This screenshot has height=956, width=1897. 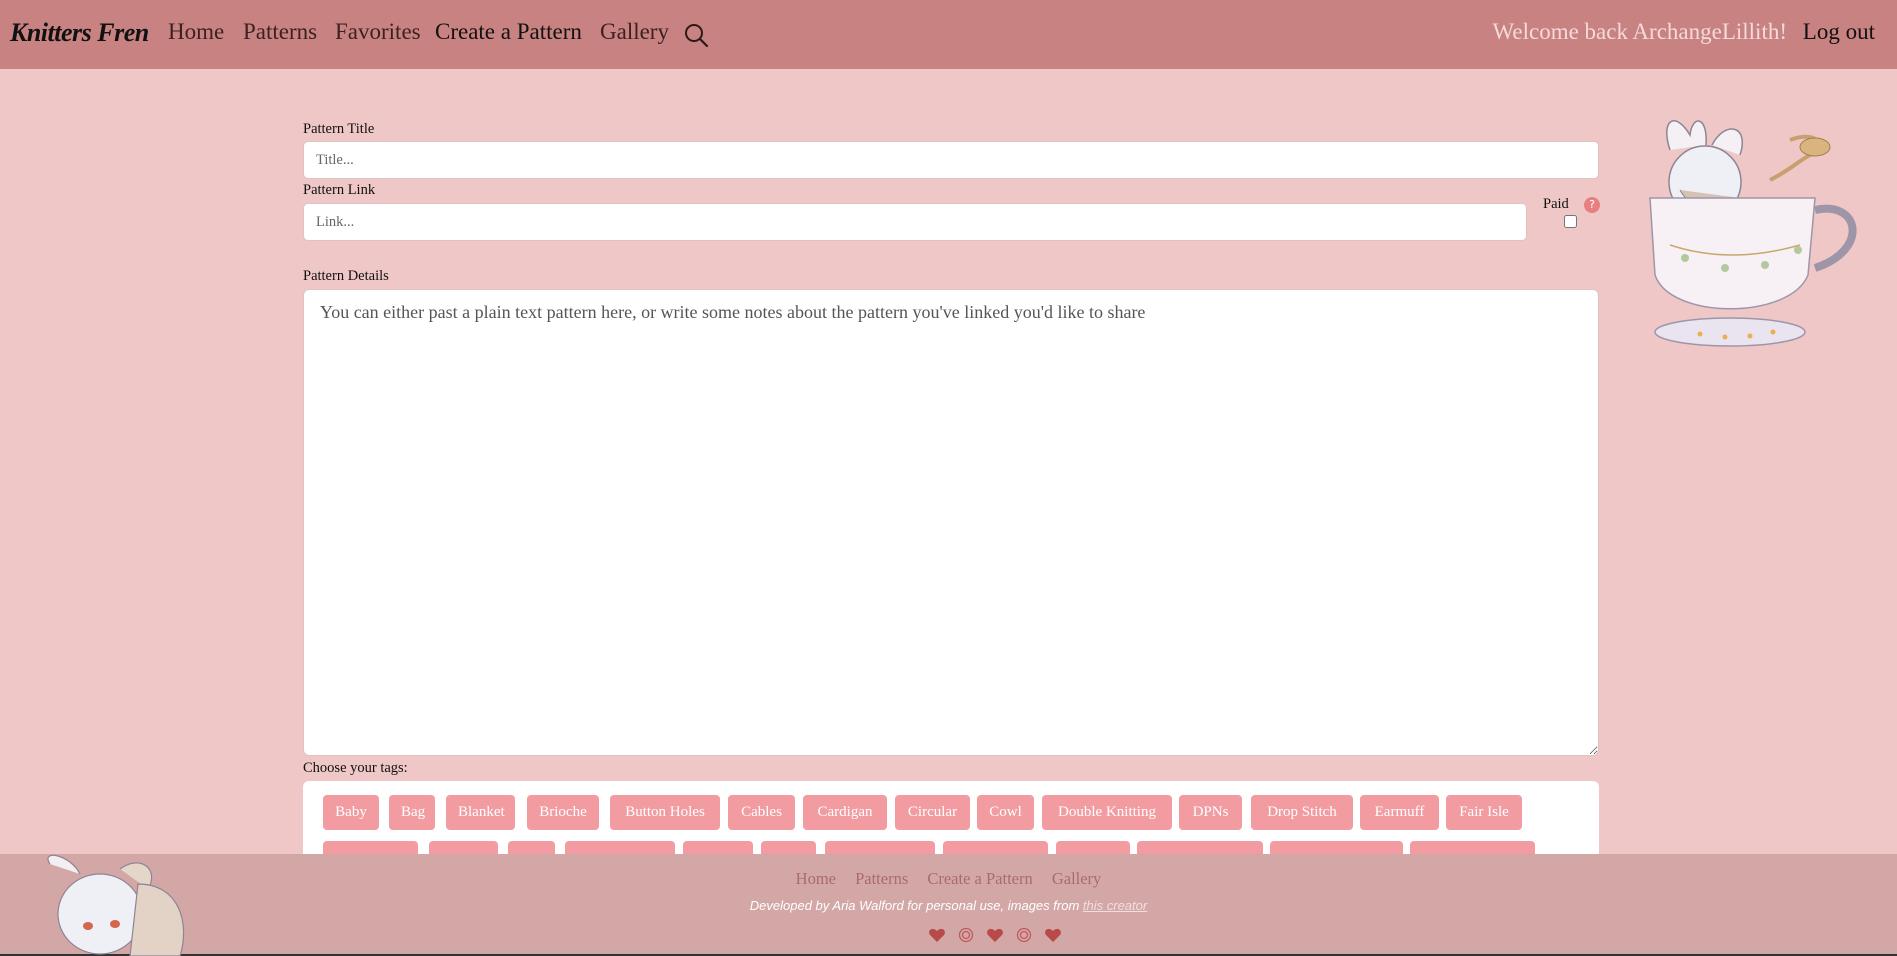 I want to click on paid-checkbox, so click(x=1570, y=221).